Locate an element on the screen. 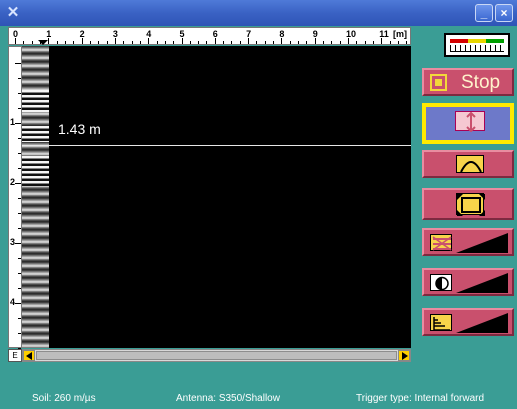 The image size is (517, 409). soil-velocity-status: Soil: 260 m/µs is located at coordinates (64, 398).